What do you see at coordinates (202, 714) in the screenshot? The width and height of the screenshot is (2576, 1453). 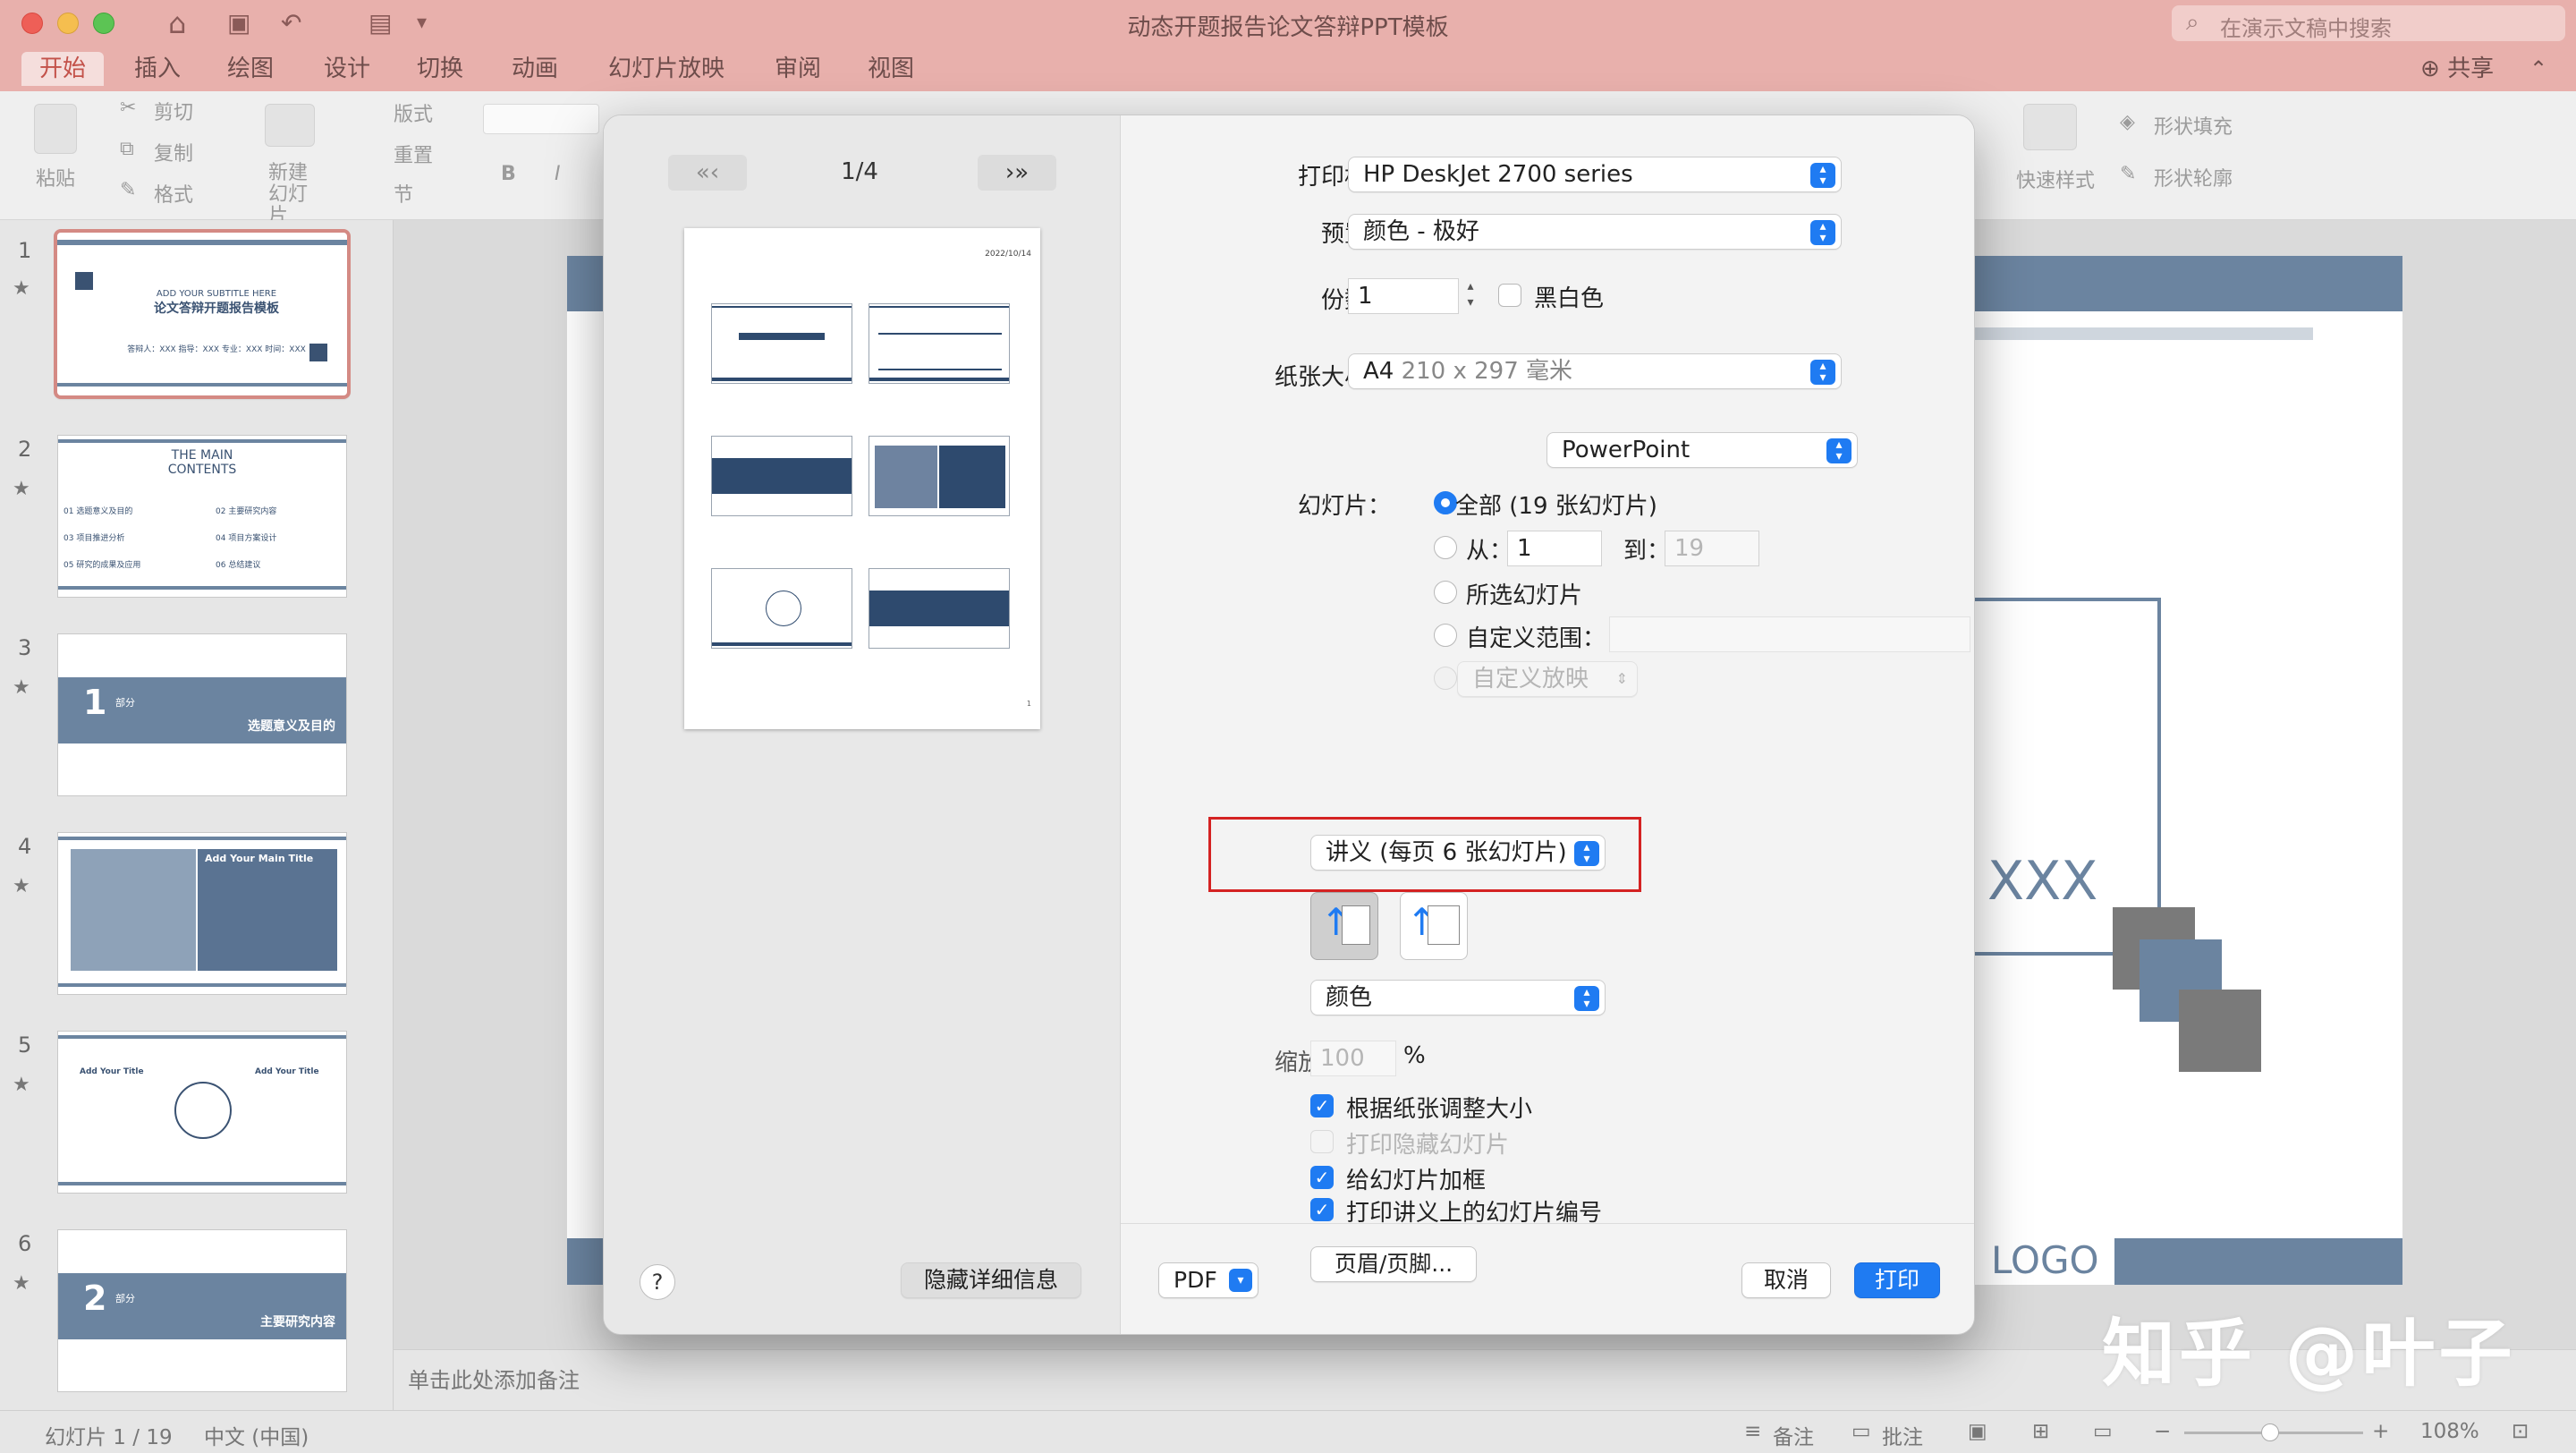 I see `slide-thumbnail-3: 1 部分 选题意义及目的` at bounding box center [202, 714].